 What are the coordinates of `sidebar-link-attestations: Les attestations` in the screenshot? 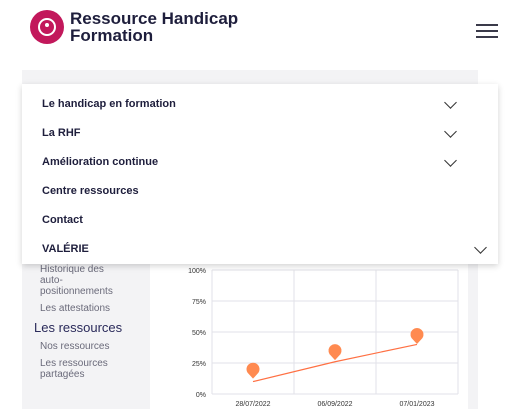 It's located at (93, 308).